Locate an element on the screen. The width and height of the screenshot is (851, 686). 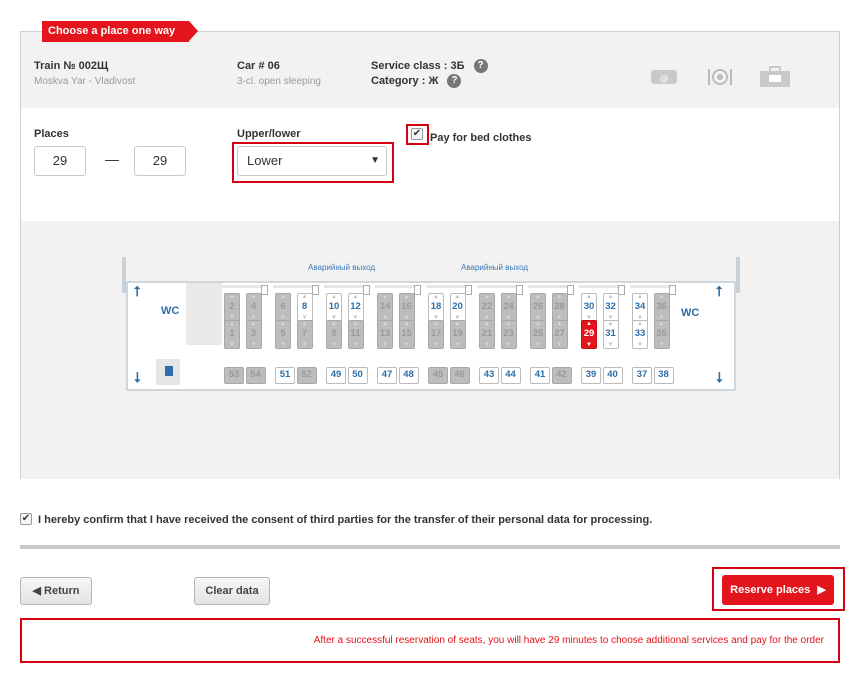
seat-49: 49 is located at coordinates (336, 375).